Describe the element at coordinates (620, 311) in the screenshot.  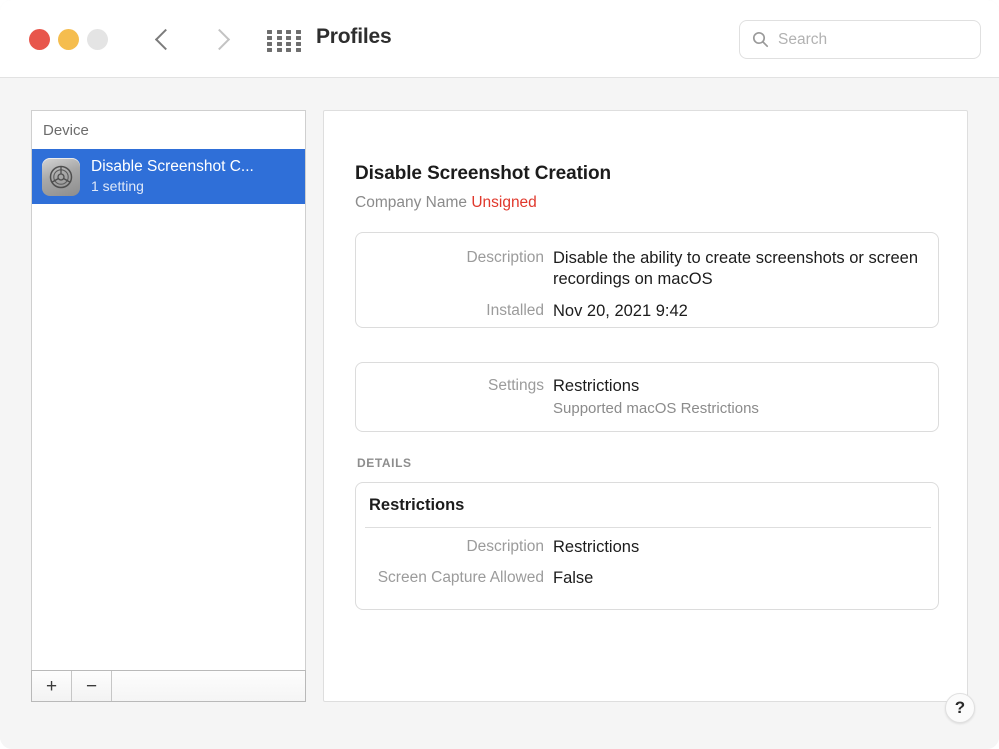
I see `installed-value: Nov 20, 2021 9:42` at that location.